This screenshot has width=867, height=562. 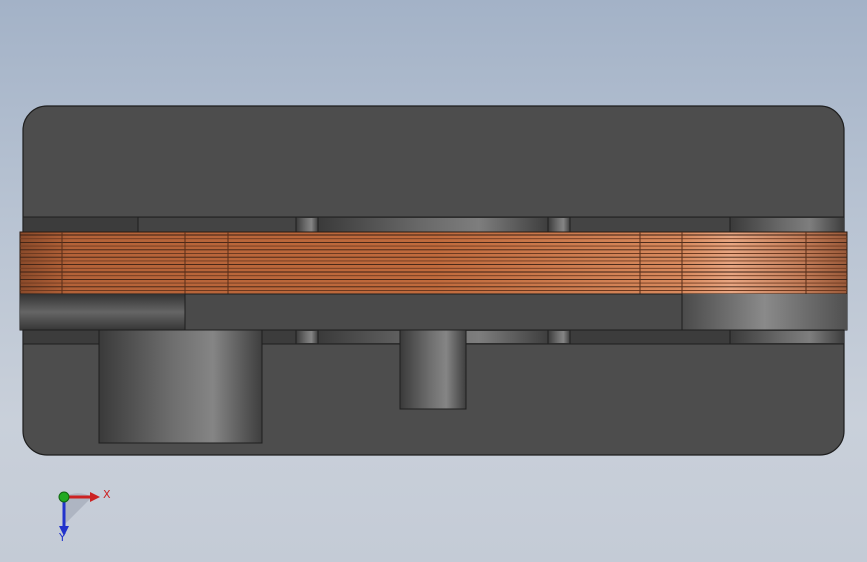 I want to click on x-arrowhead-icon, so click(x=95, y=497).